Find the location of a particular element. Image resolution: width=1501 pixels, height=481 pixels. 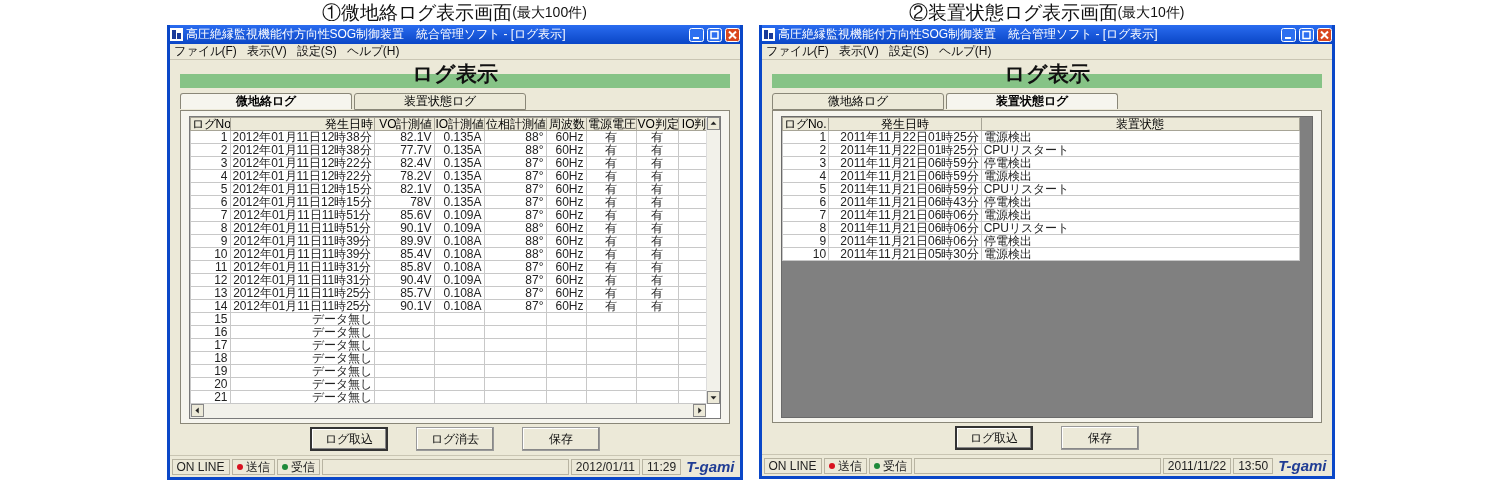

table-cell: 8 is located at coordinates (805, 228).